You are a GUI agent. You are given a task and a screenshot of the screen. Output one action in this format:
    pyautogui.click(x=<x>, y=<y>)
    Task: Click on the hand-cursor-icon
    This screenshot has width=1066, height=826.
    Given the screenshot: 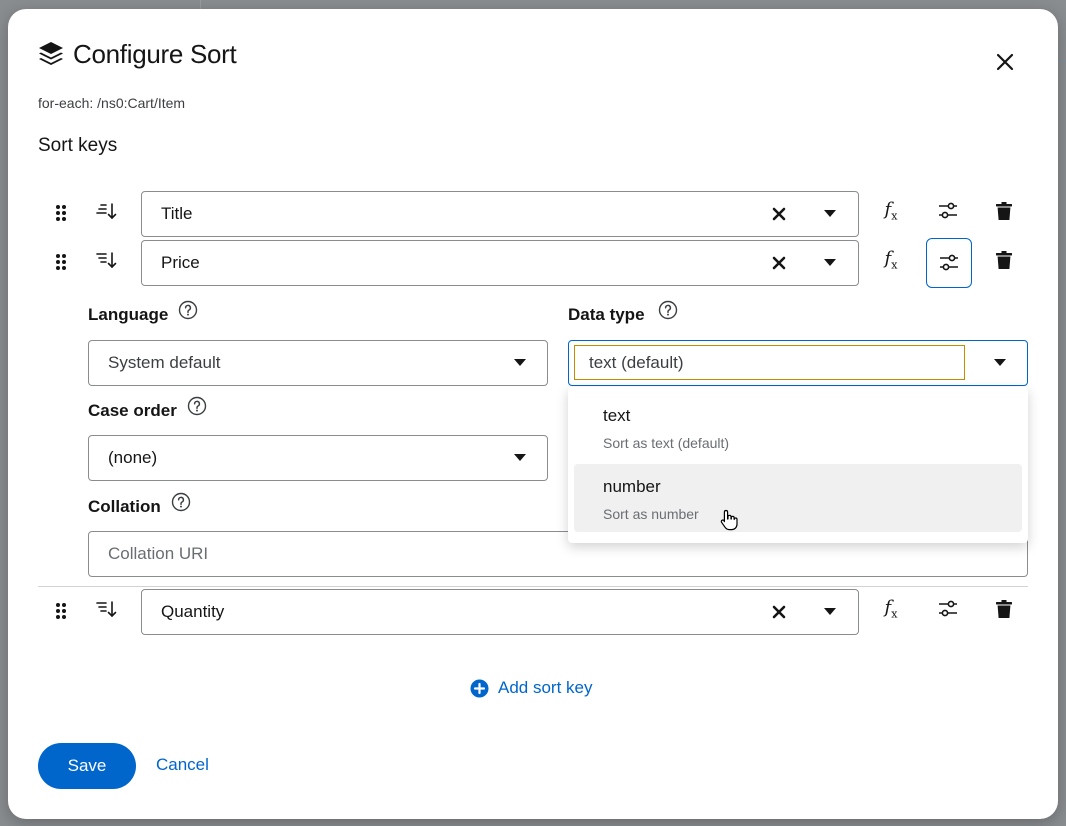 What is the action you would take?
    pyautogui.click(x=729, y=522)
    